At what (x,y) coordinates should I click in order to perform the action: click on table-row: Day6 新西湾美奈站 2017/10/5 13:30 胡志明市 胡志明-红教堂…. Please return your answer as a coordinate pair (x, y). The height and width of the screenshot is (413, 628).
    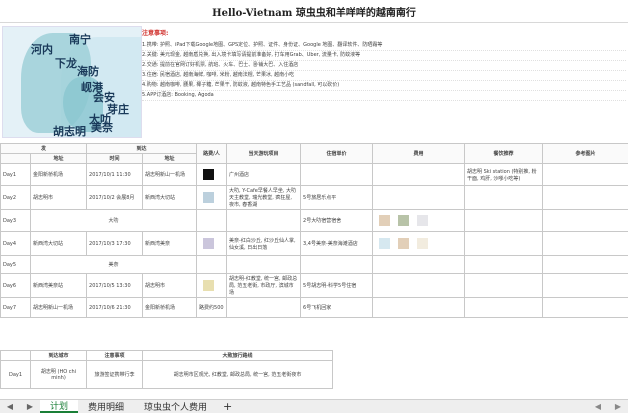
    Looking at the image, I should click on (314, 286).